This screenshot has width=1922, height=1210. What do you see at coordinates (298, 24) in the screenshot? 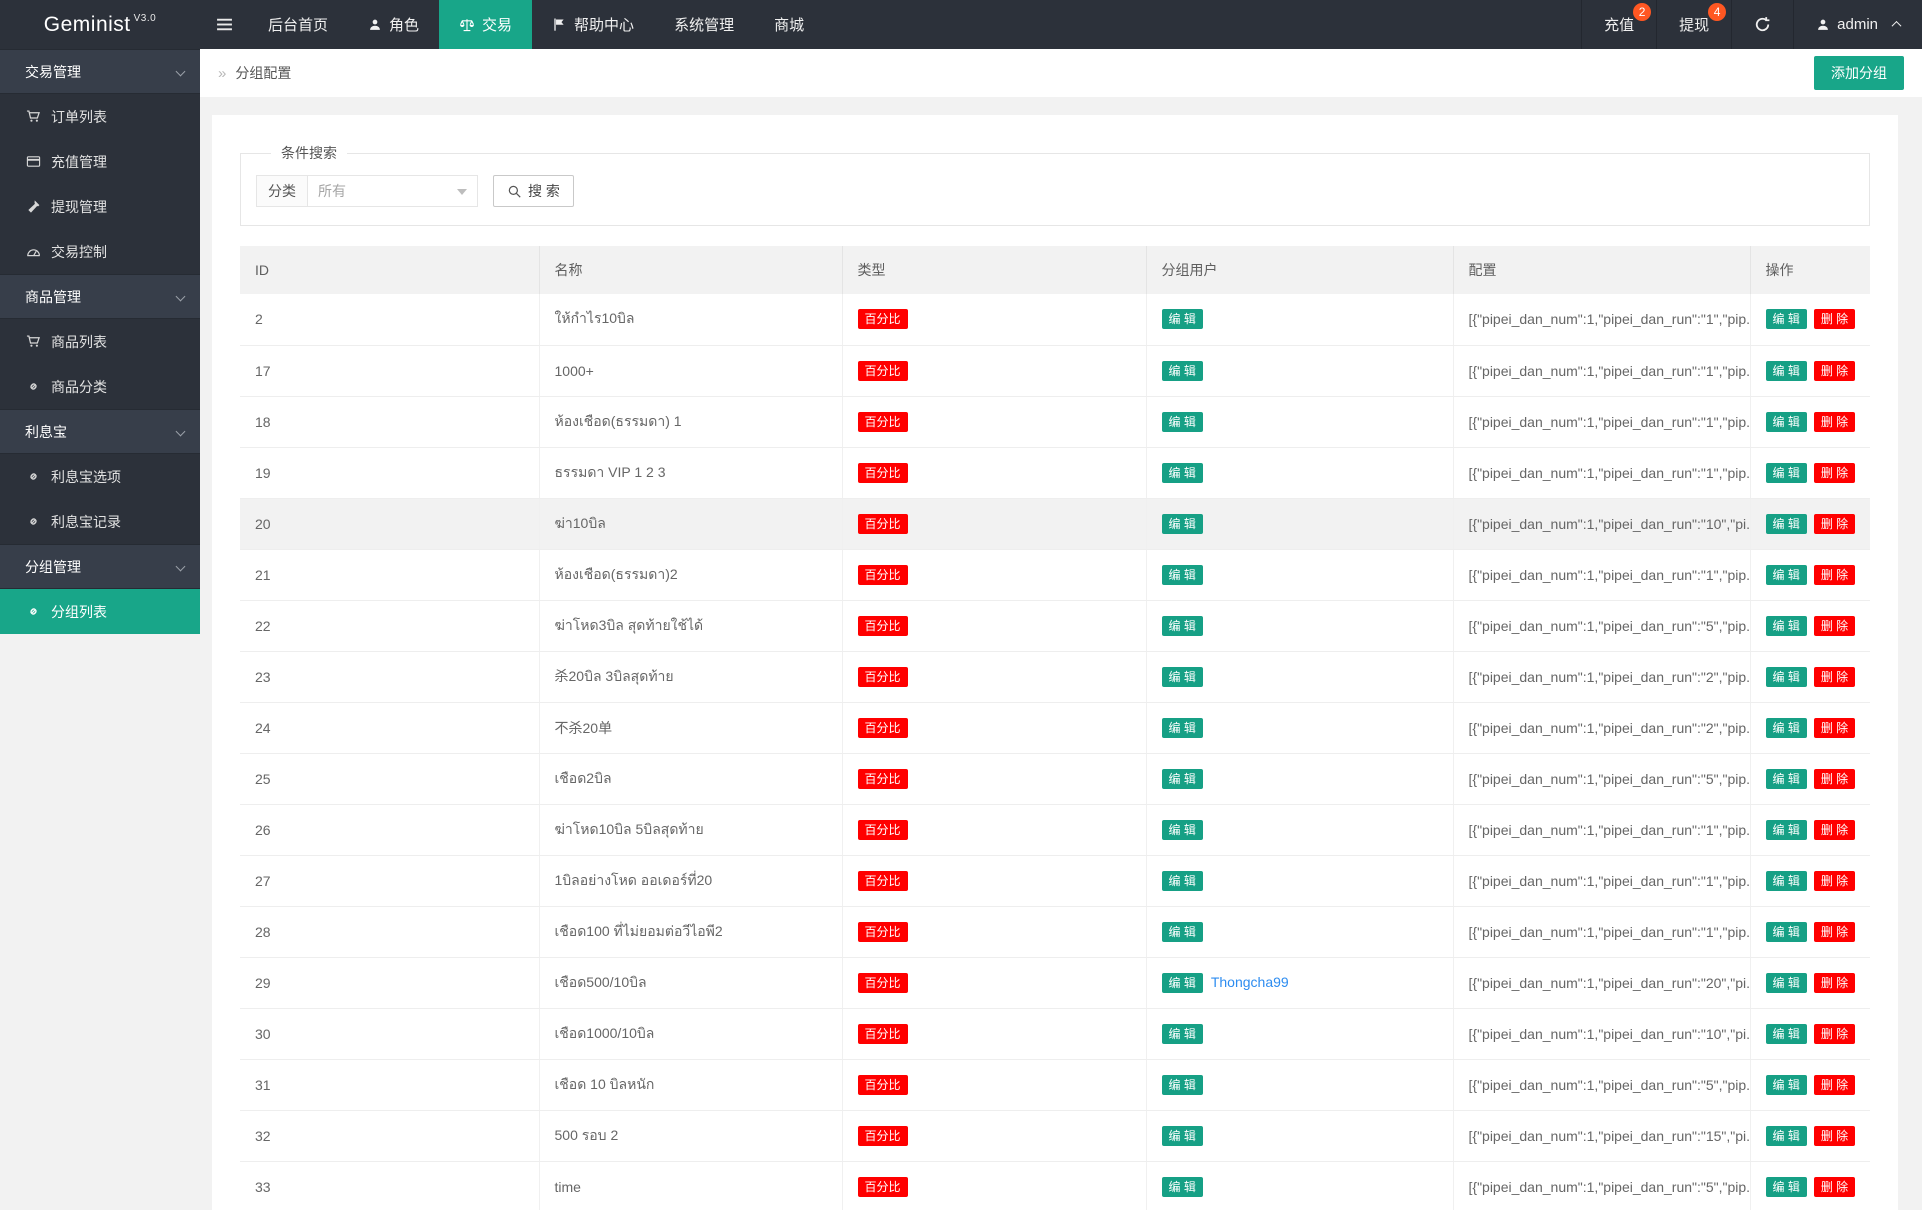
I see `topnav-item-dashboard: 后台首页` at bounding box center [298, 24].